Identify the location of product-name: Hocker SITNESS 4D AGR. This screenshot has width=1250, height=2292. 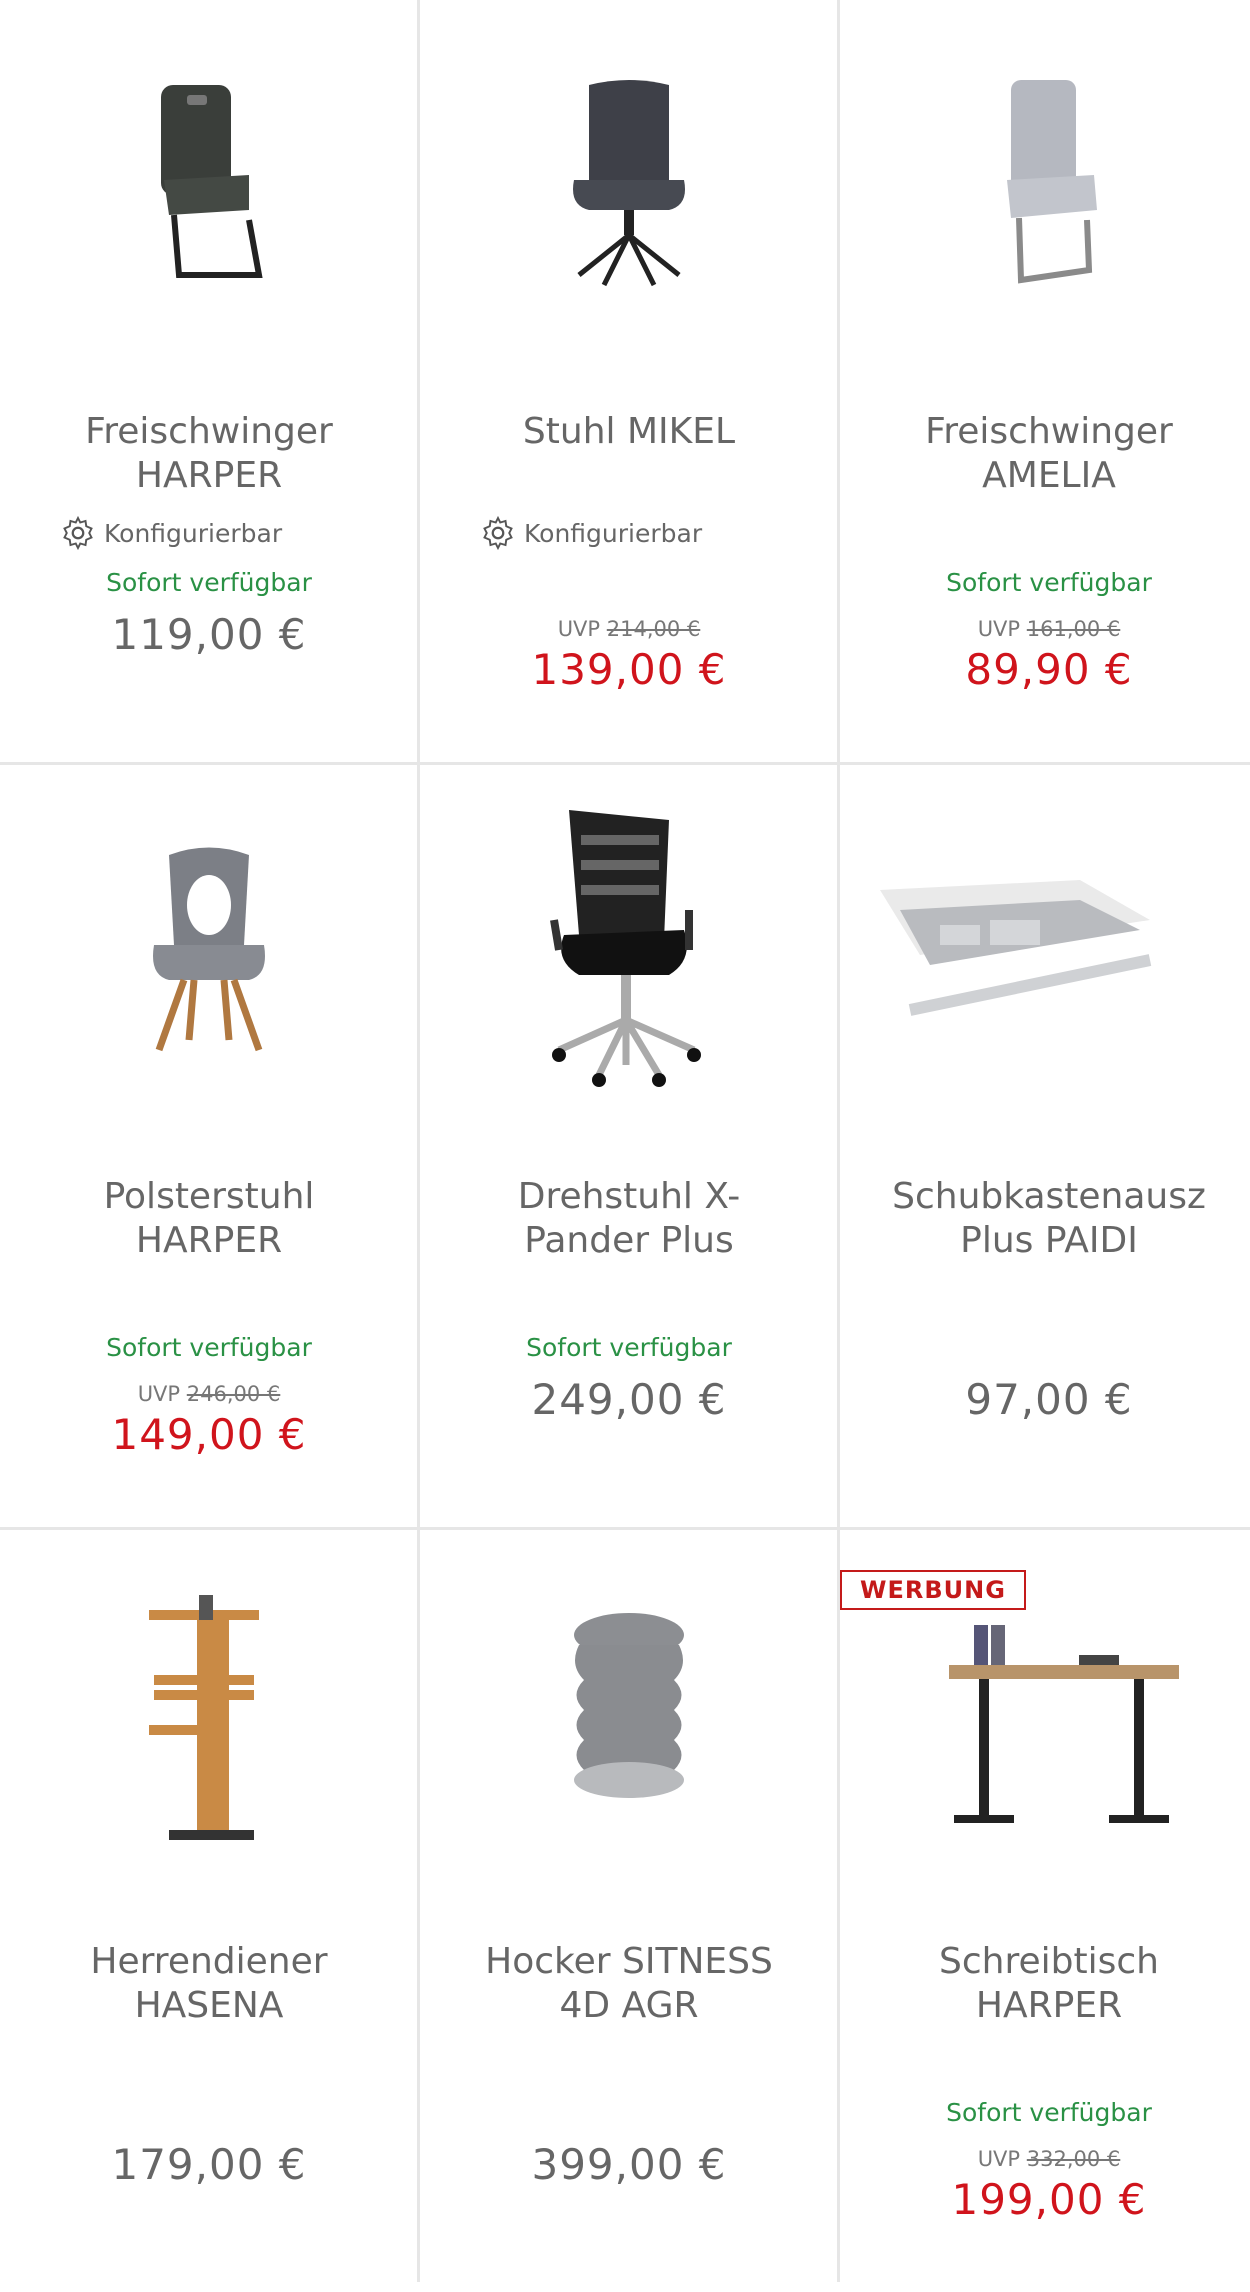
(629, 1984).